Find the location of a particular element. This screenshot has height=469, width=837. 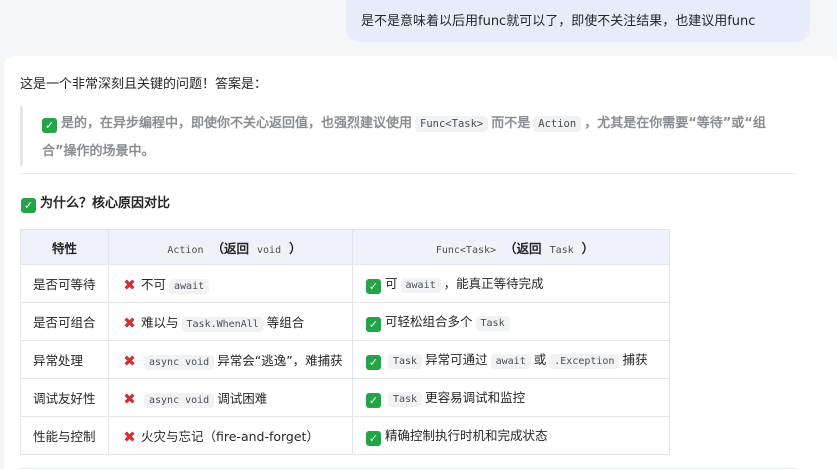

cell-text: 难以与 is located at coordinates (160, 322).